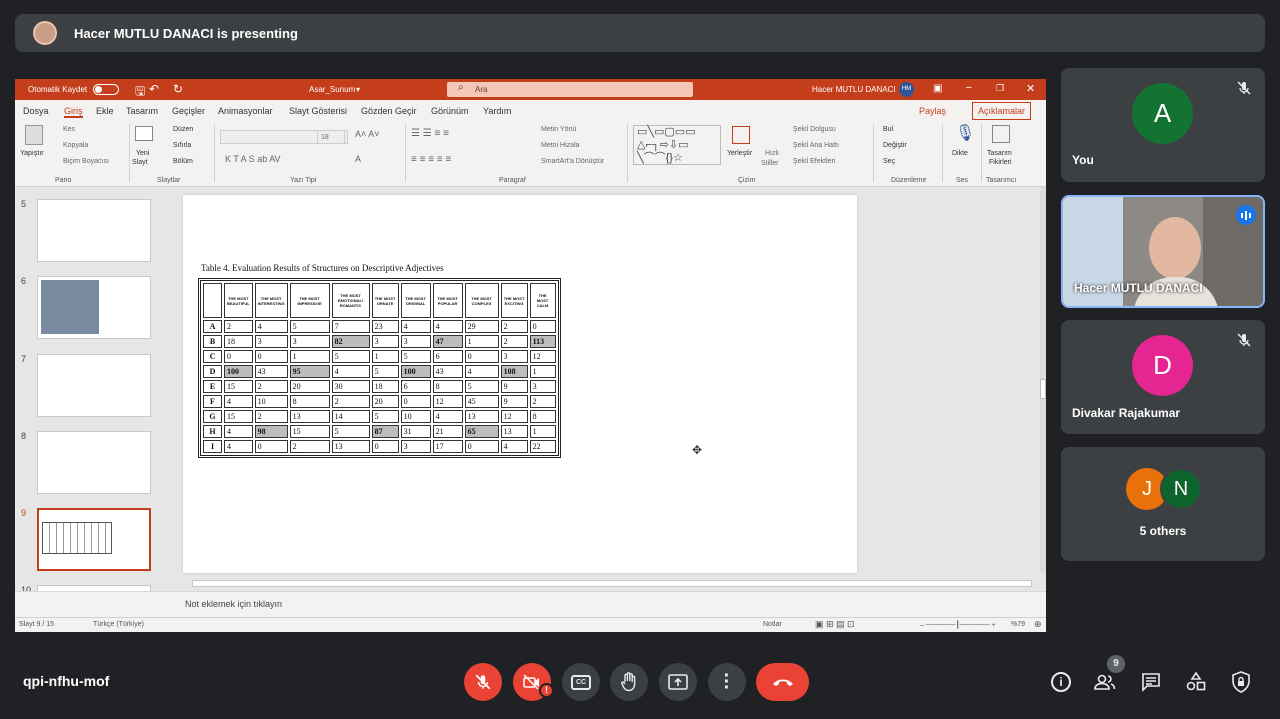 Image resolution: width=1280 pixels, height=719 pixels. I want to click on quick-styles-button: Hızlı, so click(772, 153).